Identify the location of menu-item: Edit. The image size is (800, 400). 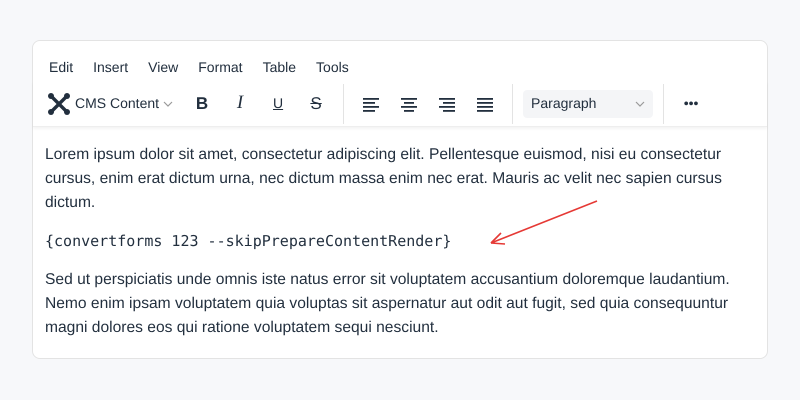
(61, 67).